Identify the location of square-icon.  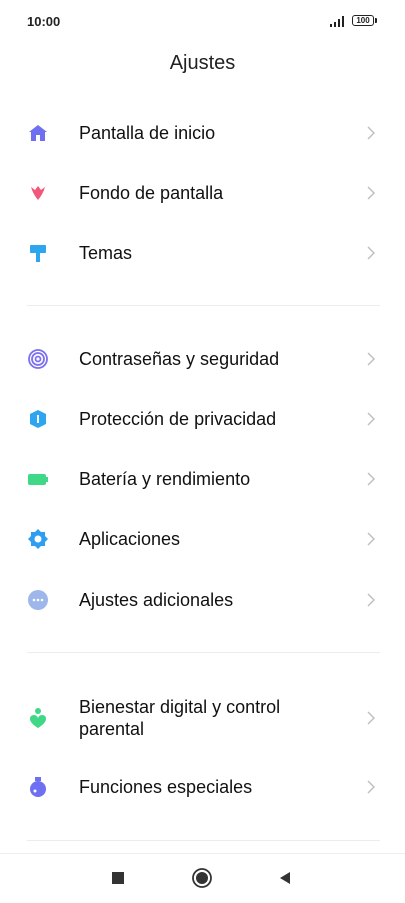
(118, 878).